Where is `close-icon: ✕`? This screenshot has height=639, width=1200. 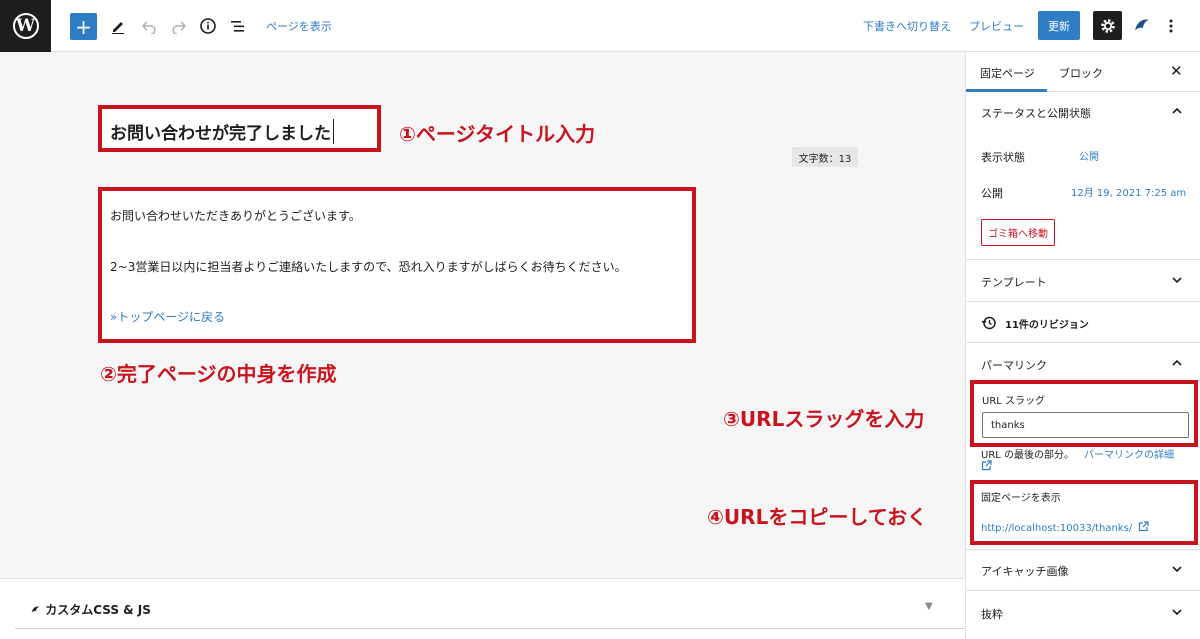 close-icon: ✕ is located at coordinates (1176, 71).